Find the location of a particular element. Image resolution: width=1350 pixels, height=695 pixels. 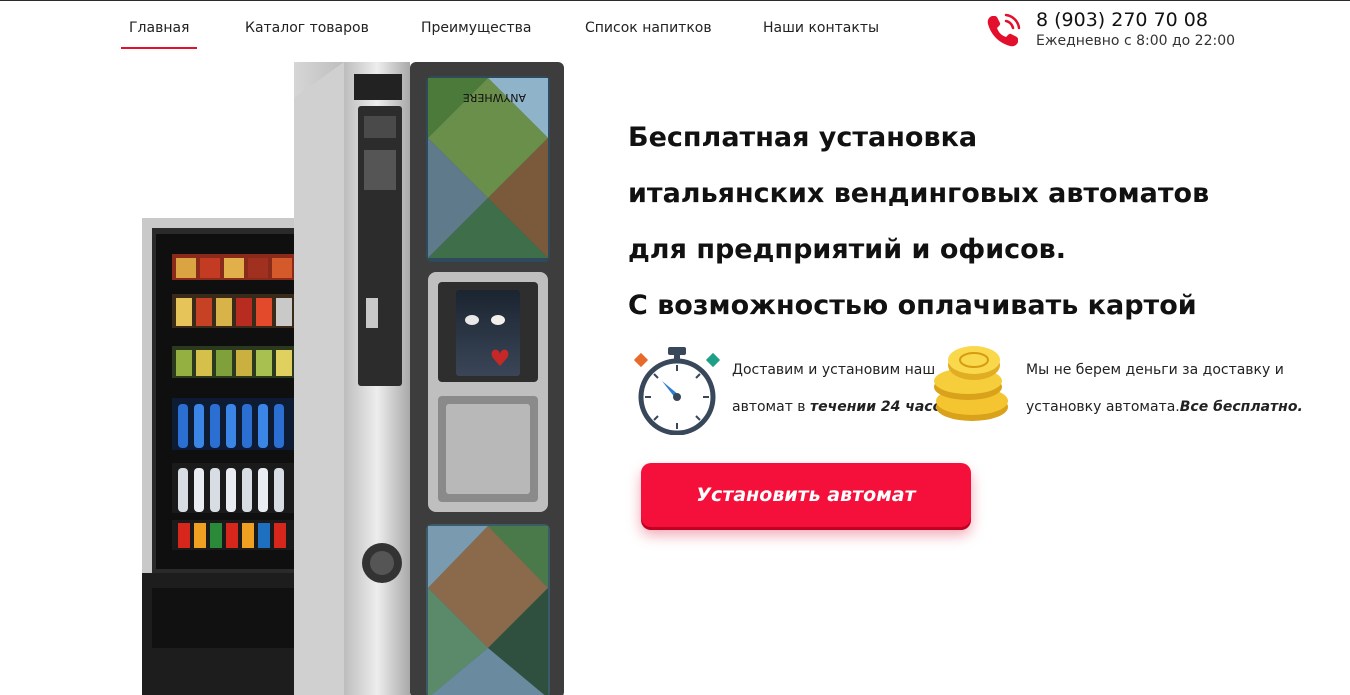

phone-number: 8 (903) 270 70 08 is located at coordinates (1122, 20).